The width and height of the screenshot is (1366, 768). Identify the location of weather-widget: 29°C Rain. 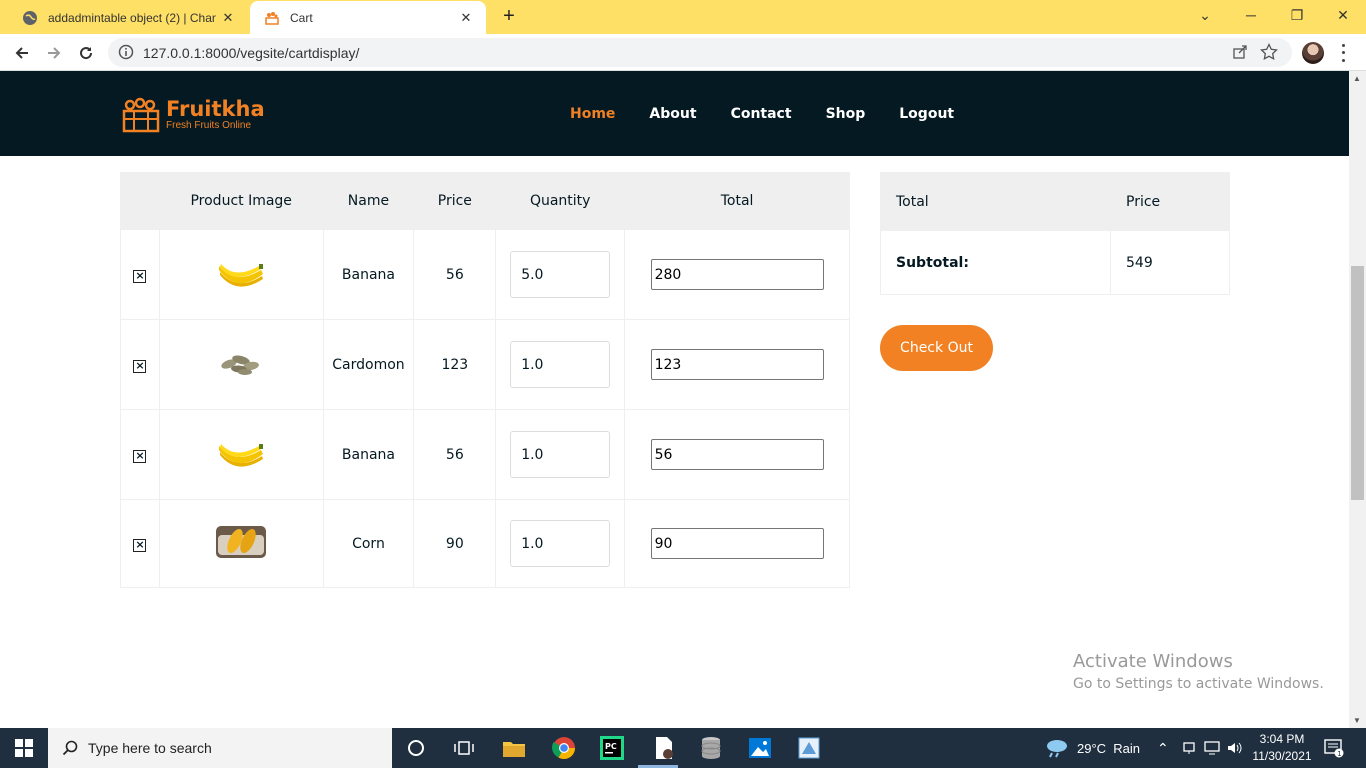
(1092, 748).